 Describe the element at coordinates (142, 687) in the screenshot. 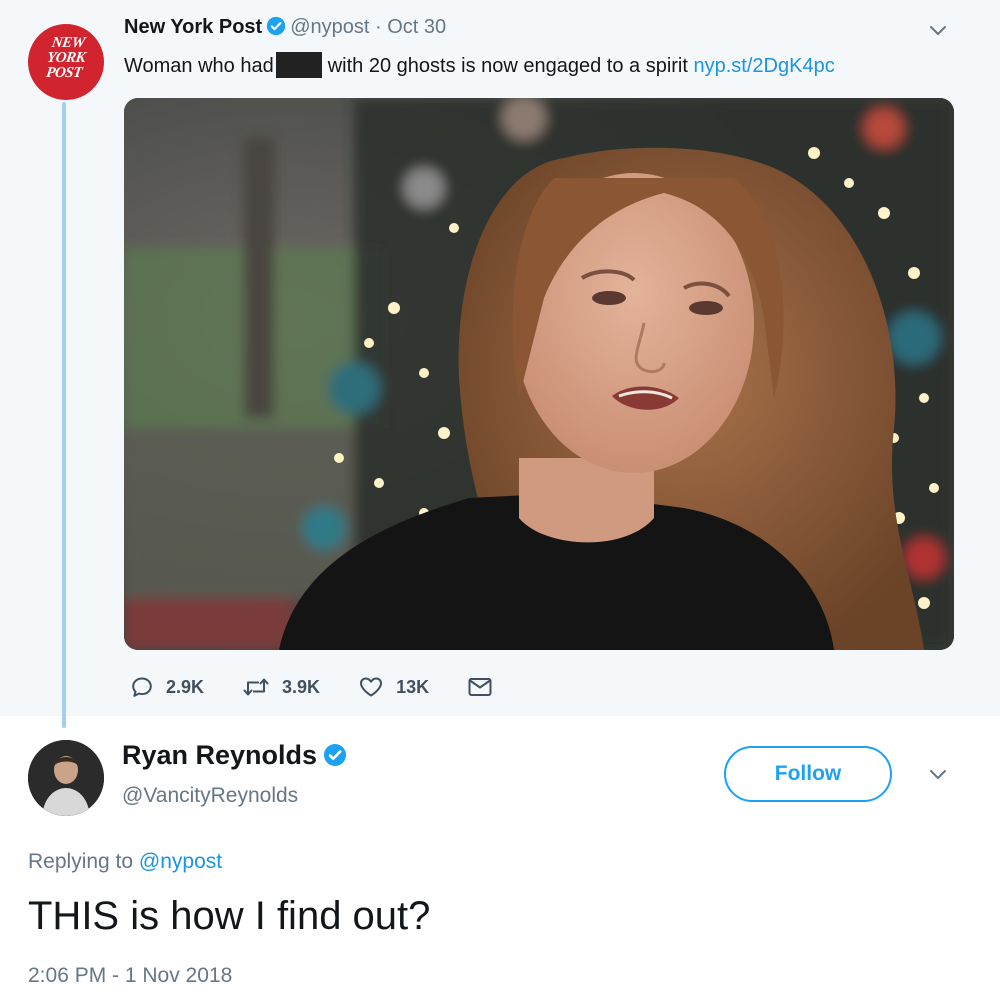

I see `reply-icon` at that location.